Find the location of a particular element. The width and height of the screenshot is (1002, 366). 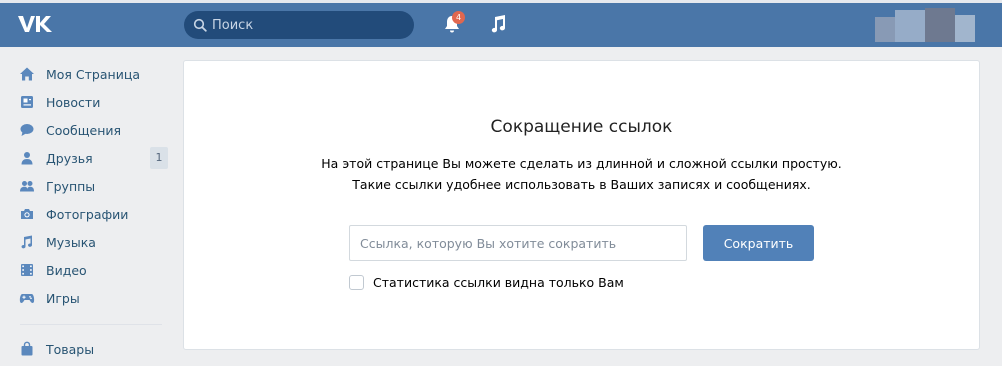

sidebar-item-friends: Друзья 1 is located at coordinates (86, 158).